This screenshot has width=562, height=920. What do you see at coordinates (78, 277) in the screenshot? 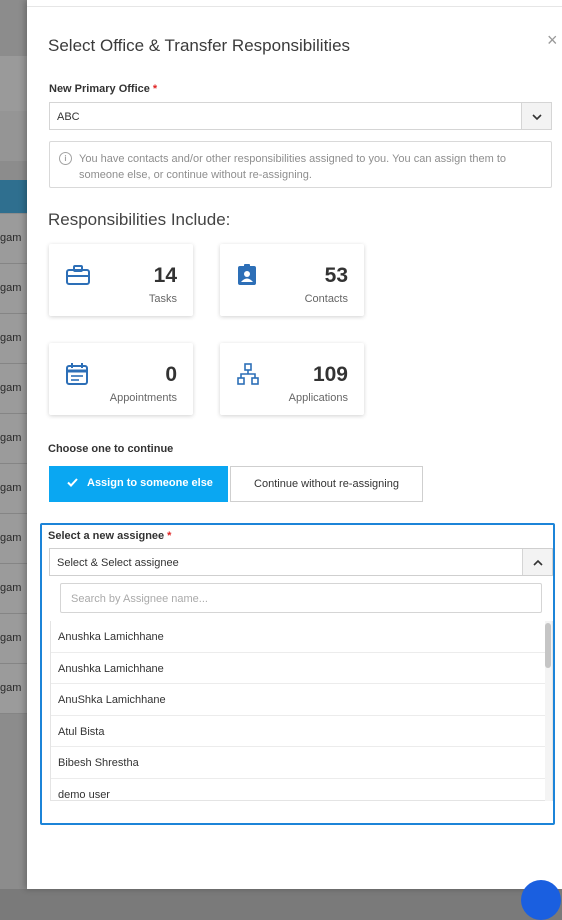
I see `briefcase-icon` at bounding box center [78, 277].